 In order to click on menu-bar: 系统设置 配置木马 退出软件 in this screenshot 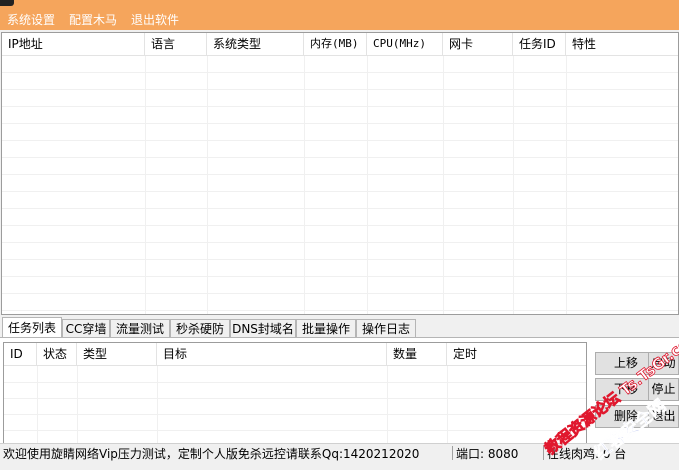, I will do `click(339, 15)`.